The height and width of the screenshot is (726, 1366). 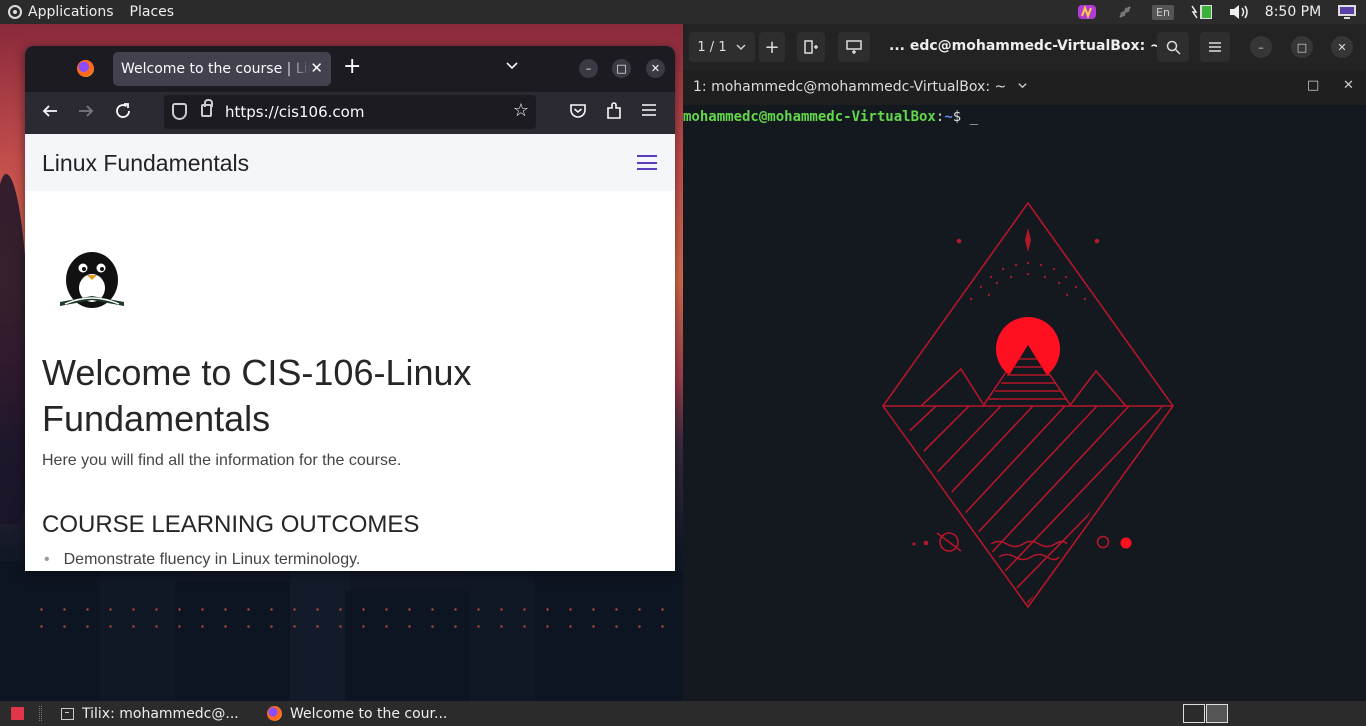 I want to click on terminal-title-bar: 1: mohammedc@mohammedc-VirtualBox: ~ □ ✕, so click(x=1024, y=87).